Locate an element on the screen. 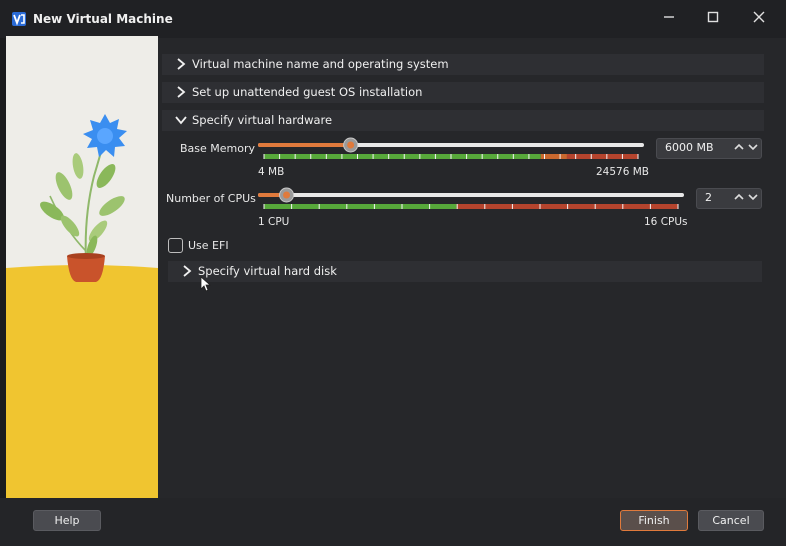  section-label: Specify virtual hard disk is located at coordinates (267, 271).